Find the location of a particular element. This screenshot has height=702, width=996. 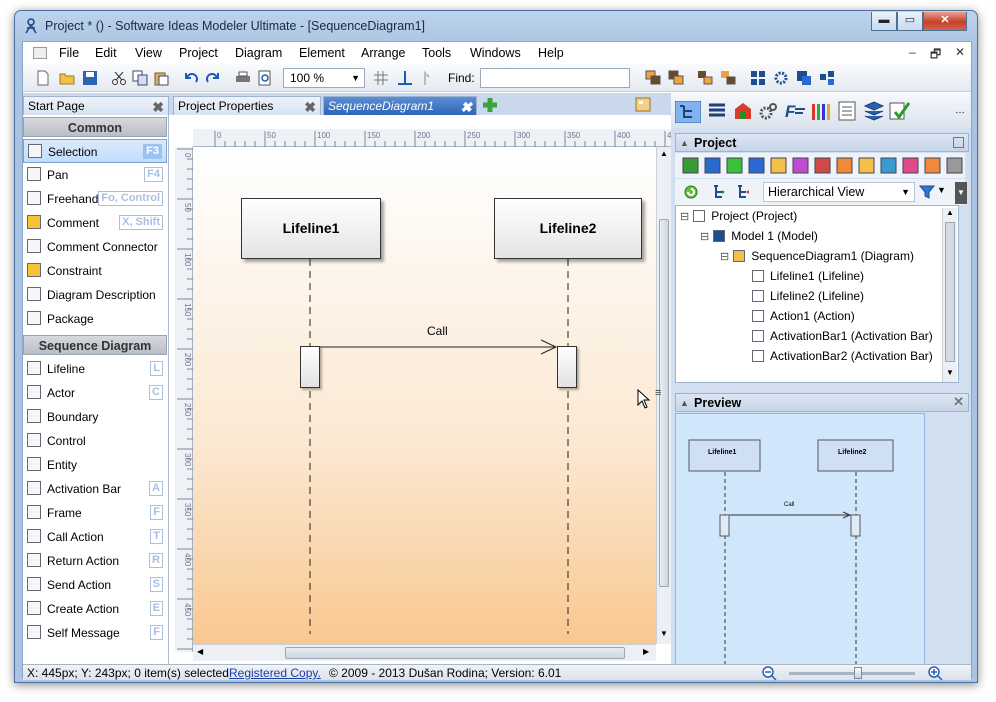

vertical-scroll-thumb is located at coordinates (664, 403).